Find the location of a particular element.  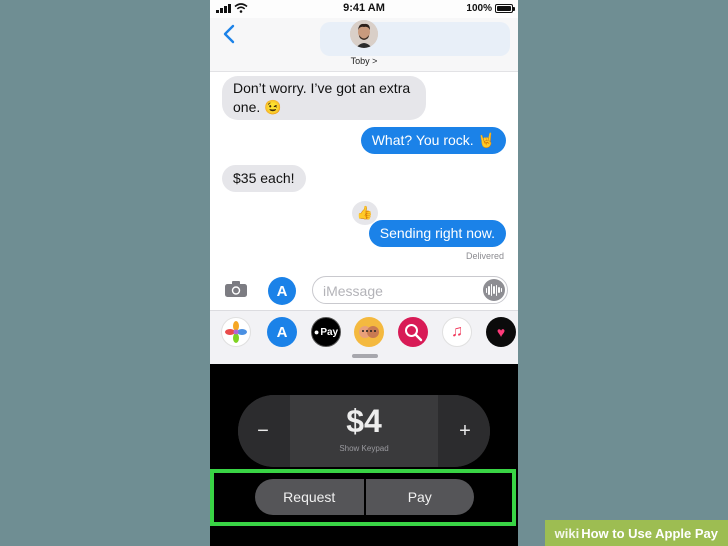

contact-name: Toby > is located at coordinates (364, 61).